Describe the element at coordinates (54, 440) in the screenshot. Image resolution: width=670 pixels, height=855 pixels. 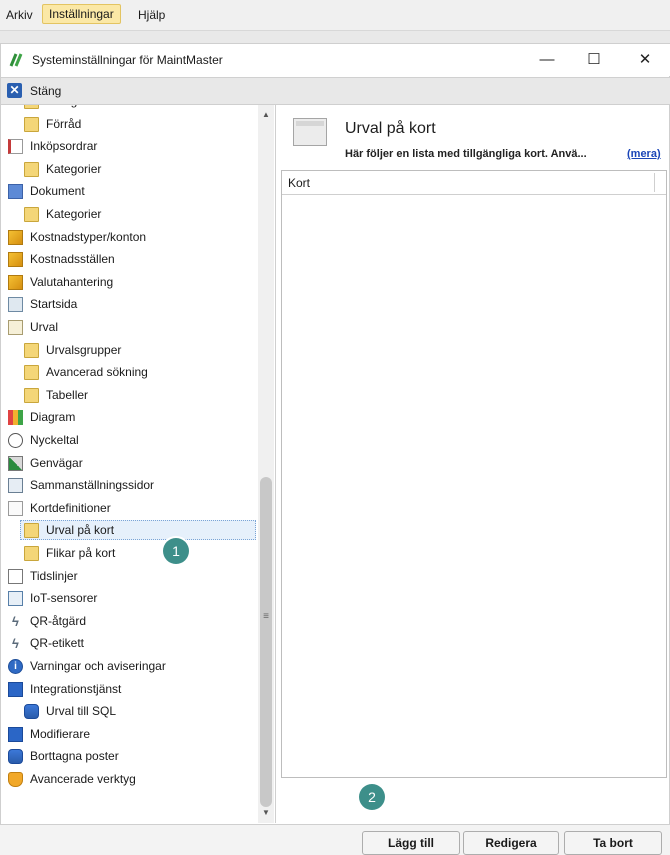
I see `tree-item-label: Nyckeltal` at that location.